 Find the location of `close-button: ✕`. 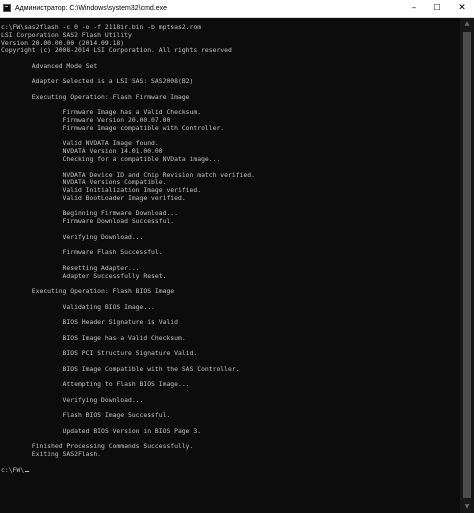

close-button: ✕ is located at coordinates (462, 8).